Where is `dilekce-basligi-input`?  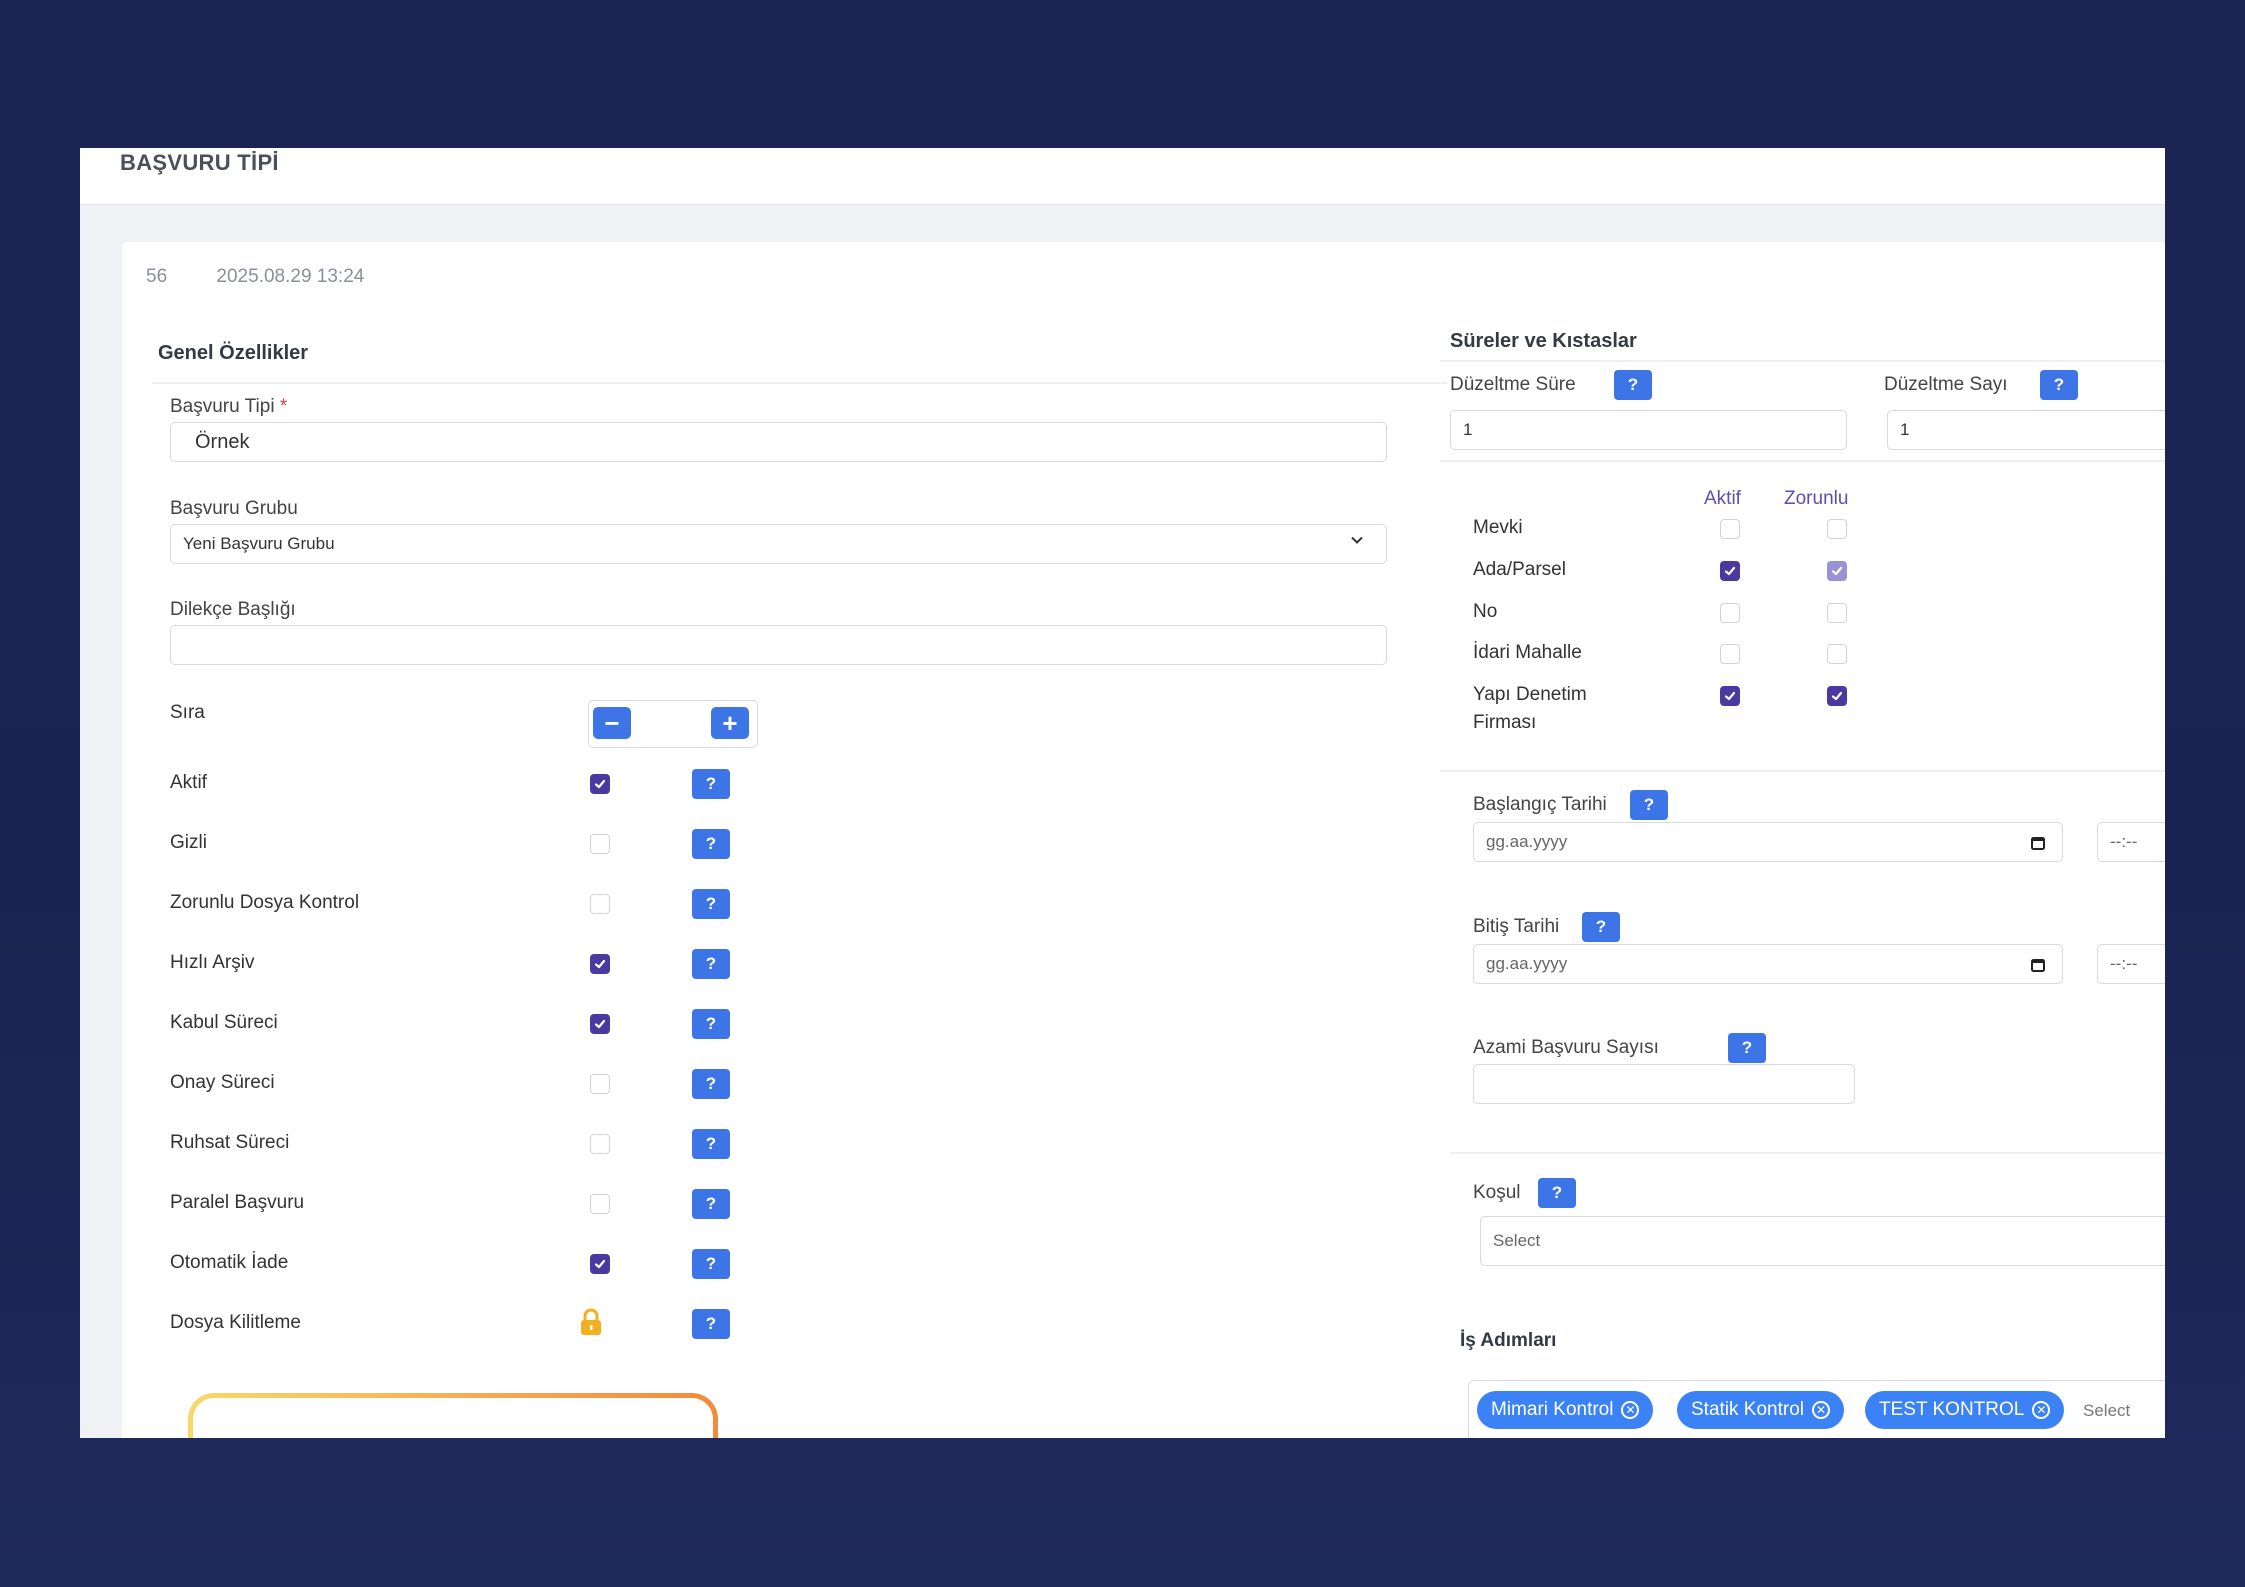 dilekce-basligi-input is located at coordinates (778, 645).